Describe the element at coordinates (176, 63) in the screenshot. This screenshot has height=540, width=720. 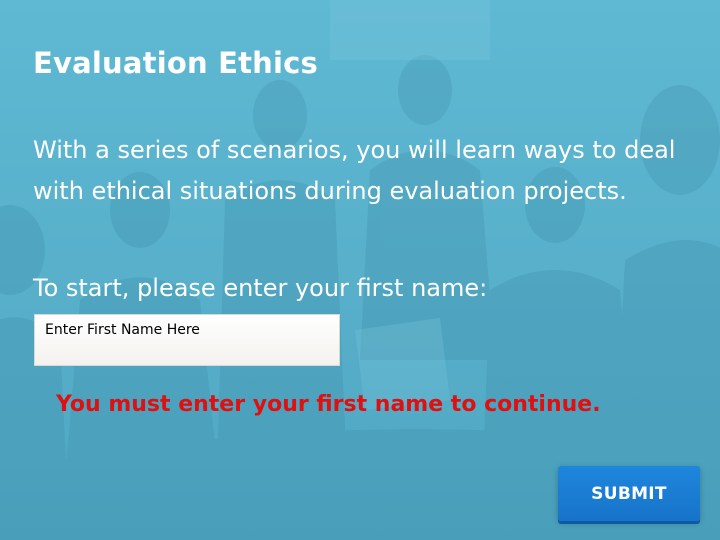
I see `page-title: Evaluation Ethics` at that location.